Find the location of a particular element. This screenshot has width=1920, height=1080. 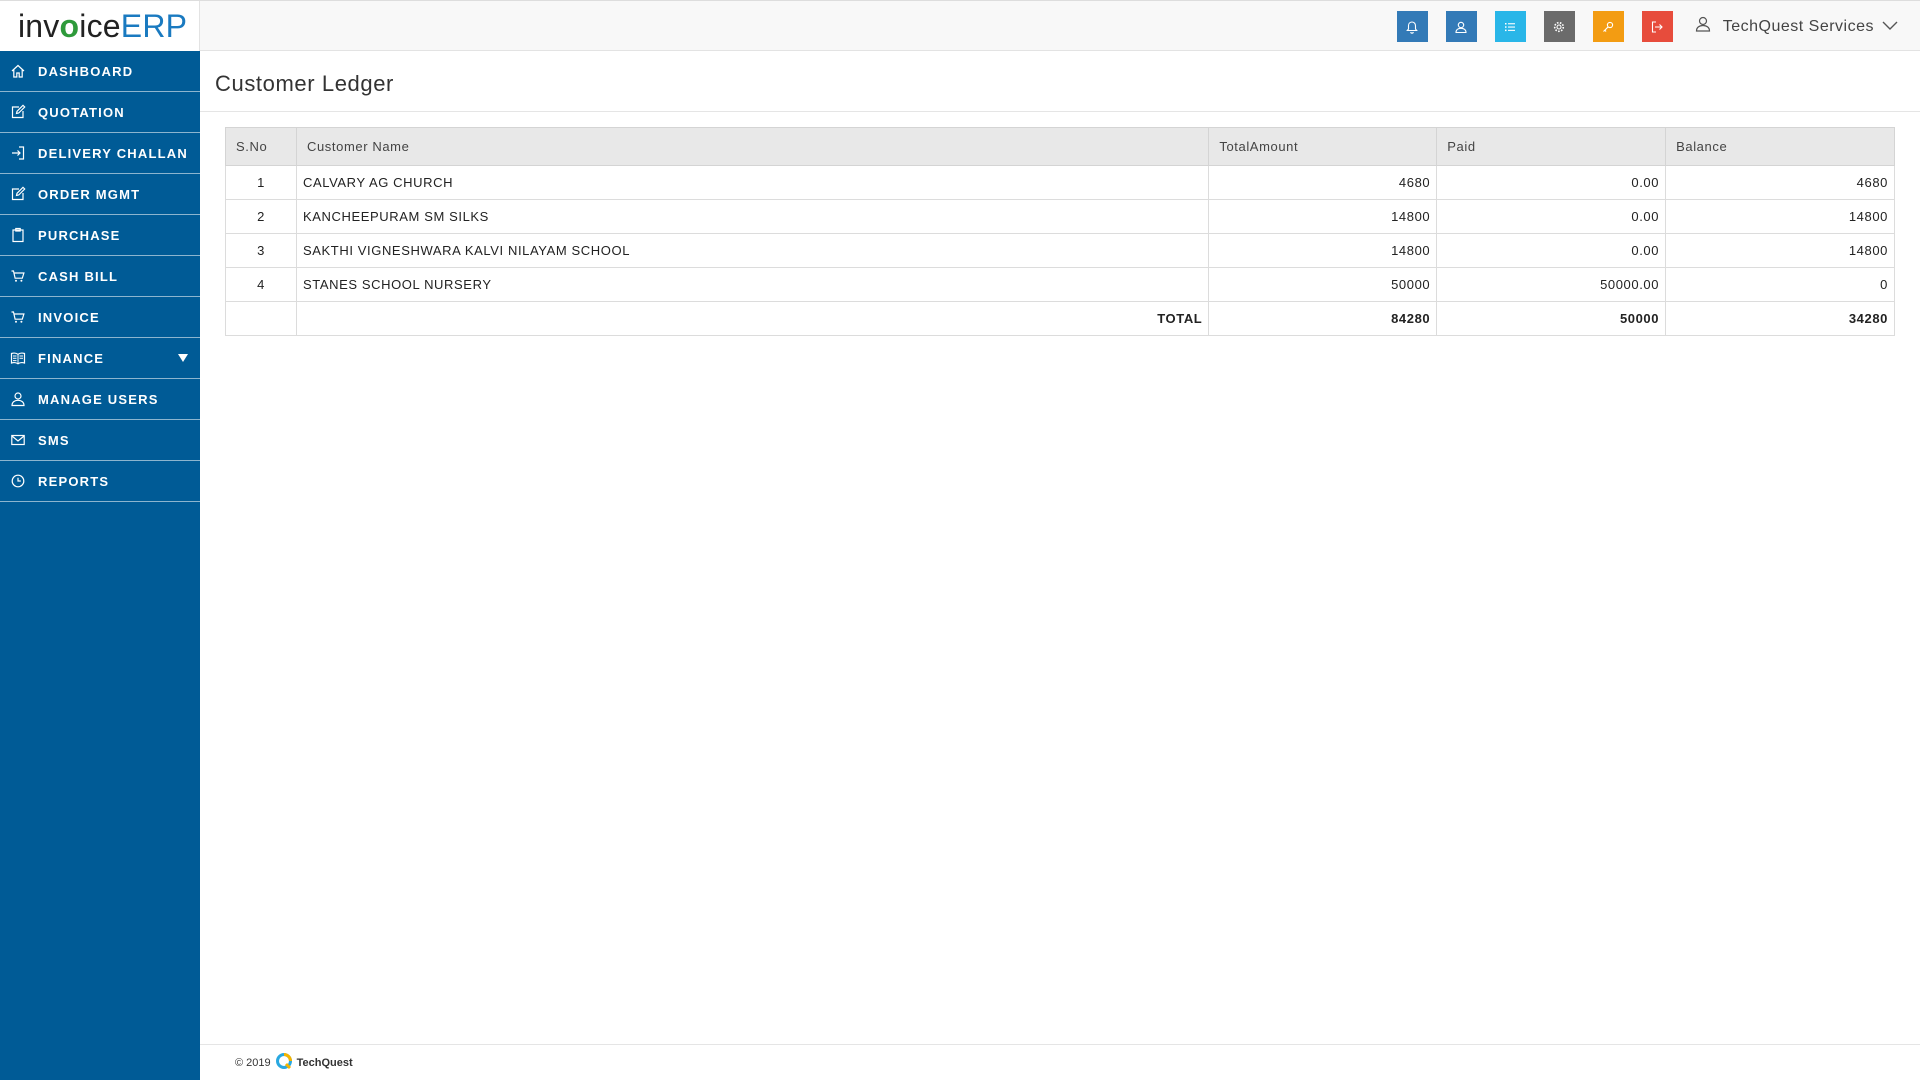

top-actions: TechQuest Services is located at coordinates (1658, 26).